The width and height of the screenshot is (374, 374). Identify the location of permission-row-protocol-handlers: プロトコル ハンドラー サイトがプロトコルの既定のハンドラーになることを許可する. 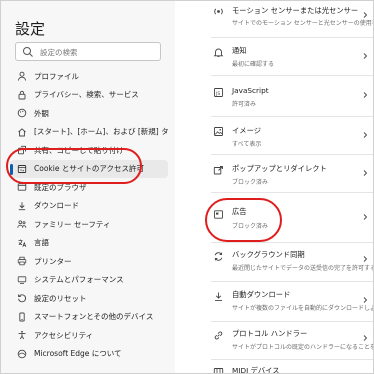
(287, 341).